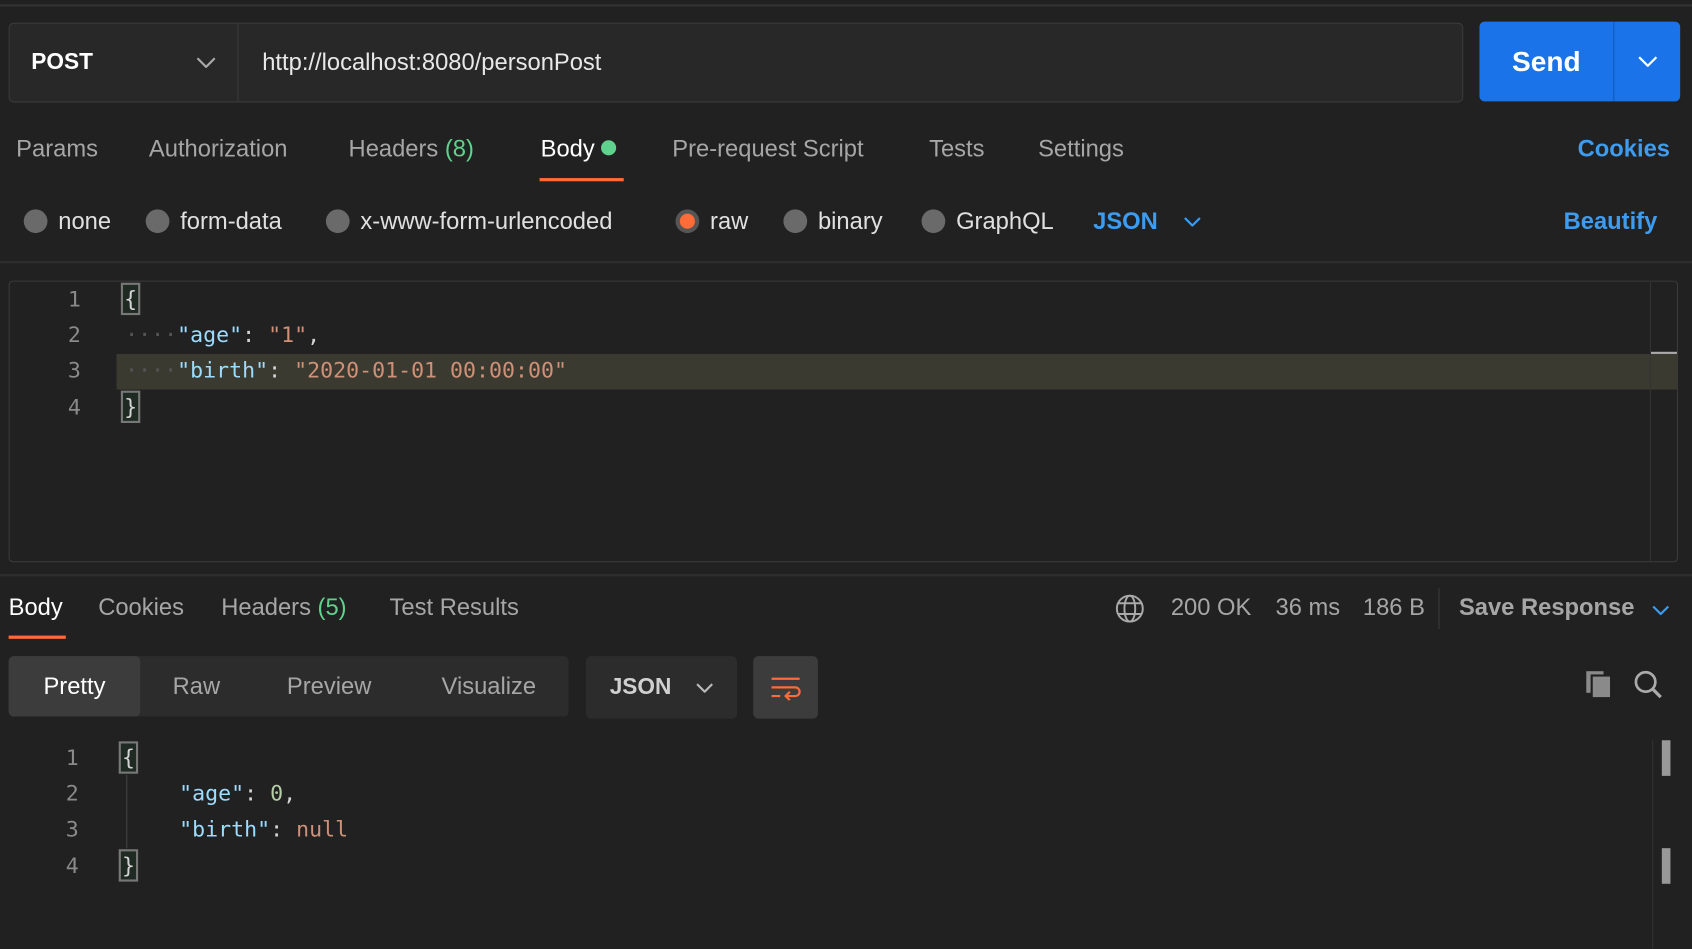 The height and width of the screenshot is (949, 1692). What do you see at coordinates (266, 607) in the screenshot?
I see `tab-label: Headers` at bounding box center [266, 607].